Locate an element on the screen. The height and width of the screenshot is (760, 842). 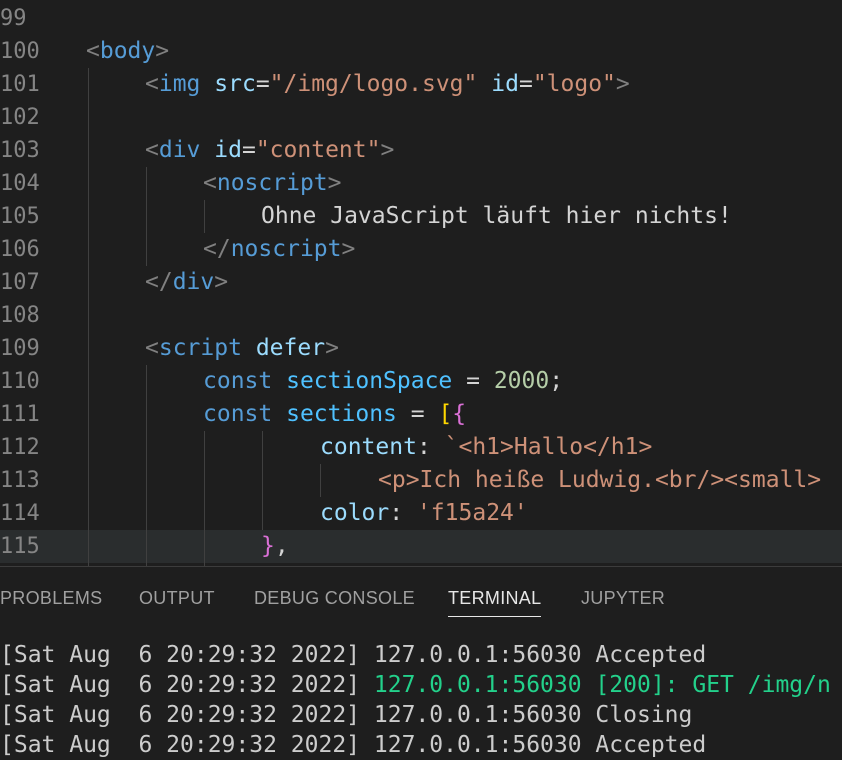
token: <p>Ich heiße Ludwig.<br/><small> is located at coordinates (600, 480).